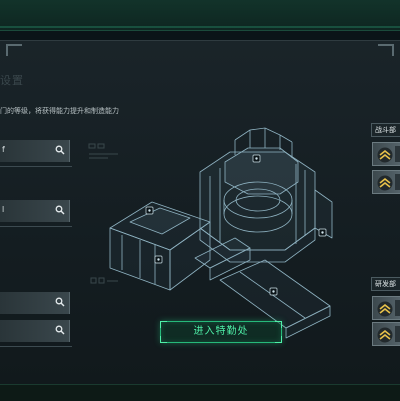  Describe the element at coordinates (386, 50) in the screenshot. I see `panel-corner-right` at that location.